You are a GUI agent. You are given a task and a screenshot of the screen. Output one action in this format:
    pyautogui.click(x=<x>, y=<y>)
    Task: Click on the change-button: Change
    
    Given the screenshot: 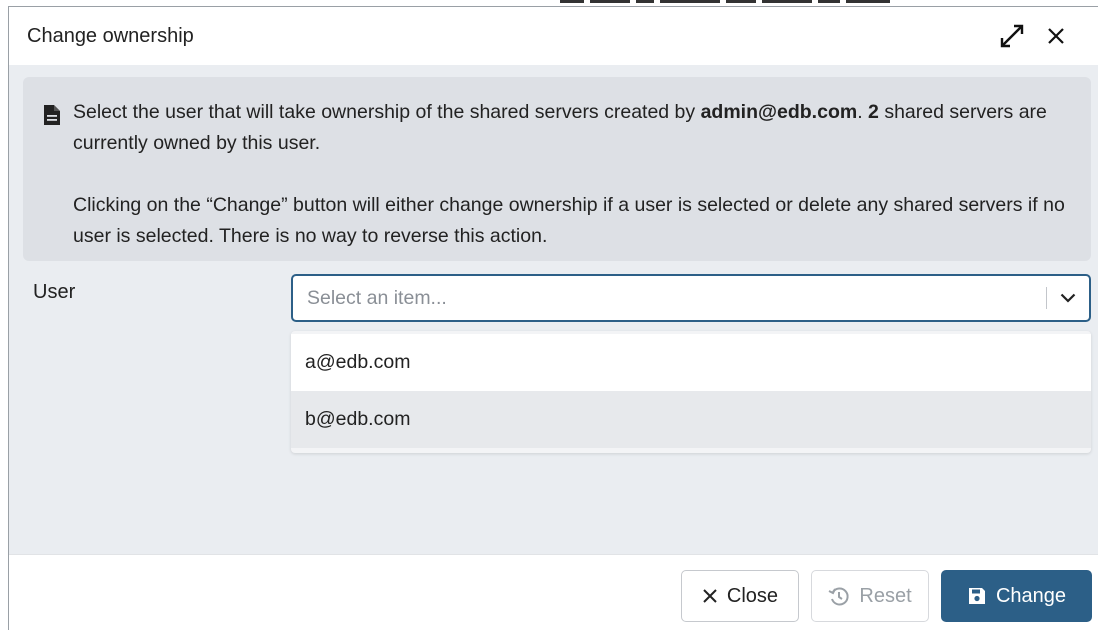 What is the action you would take?
    pyautogui.click(x=1016, y=596)
    